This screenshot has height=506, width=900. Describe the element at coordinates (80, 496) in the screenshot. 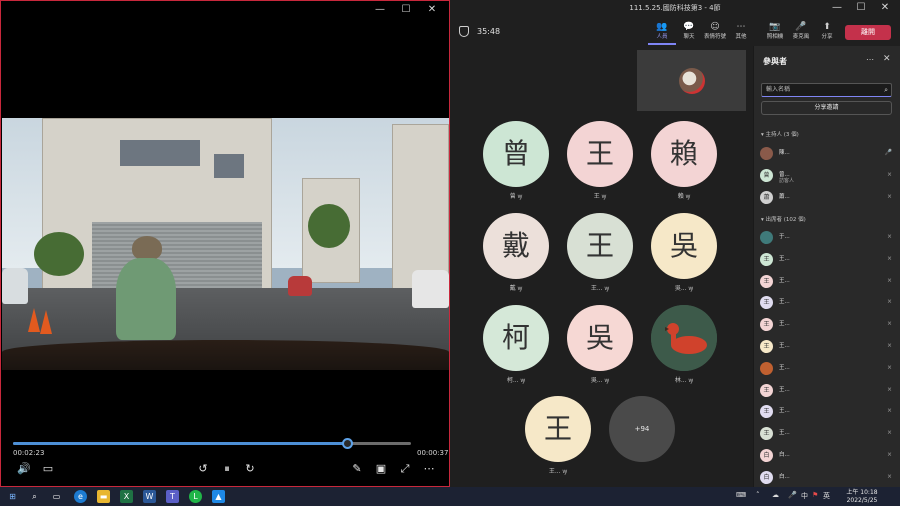

I see `edge-icon: e` at that location.